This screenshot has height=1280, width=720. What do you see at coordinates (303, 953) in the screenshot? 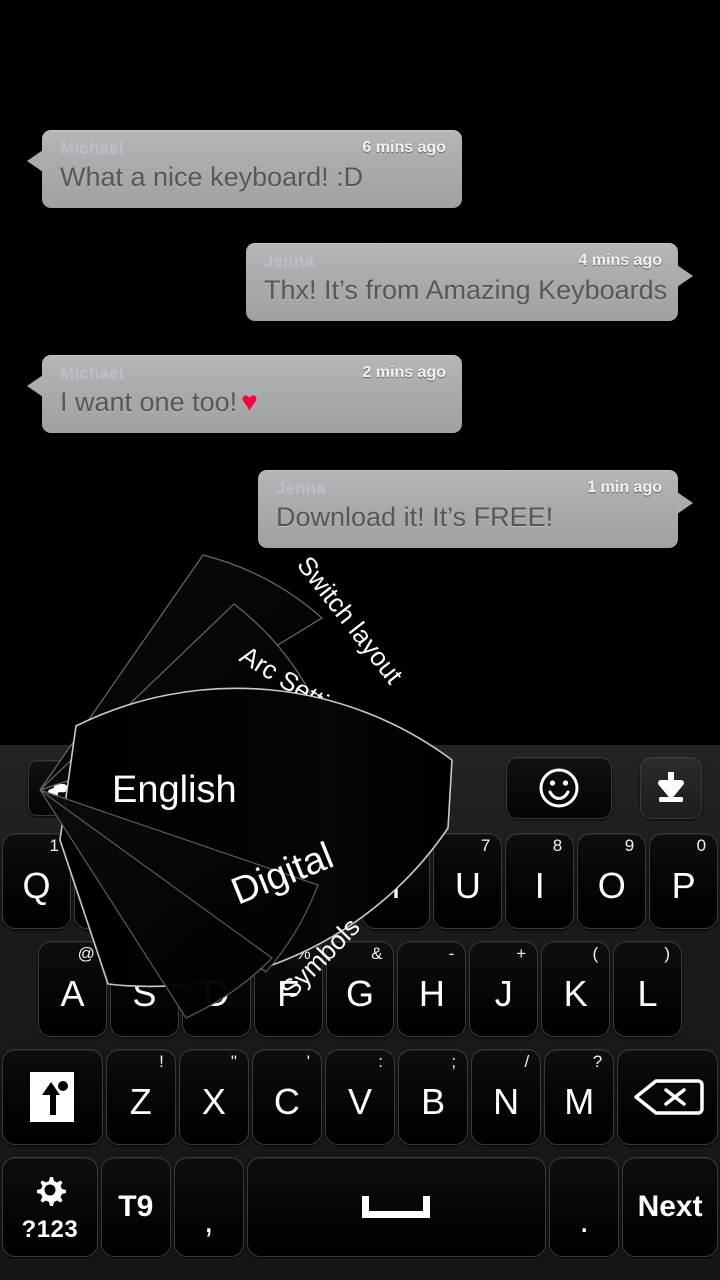
I see `key-sub-label: %` at bounding box center [303, 953].